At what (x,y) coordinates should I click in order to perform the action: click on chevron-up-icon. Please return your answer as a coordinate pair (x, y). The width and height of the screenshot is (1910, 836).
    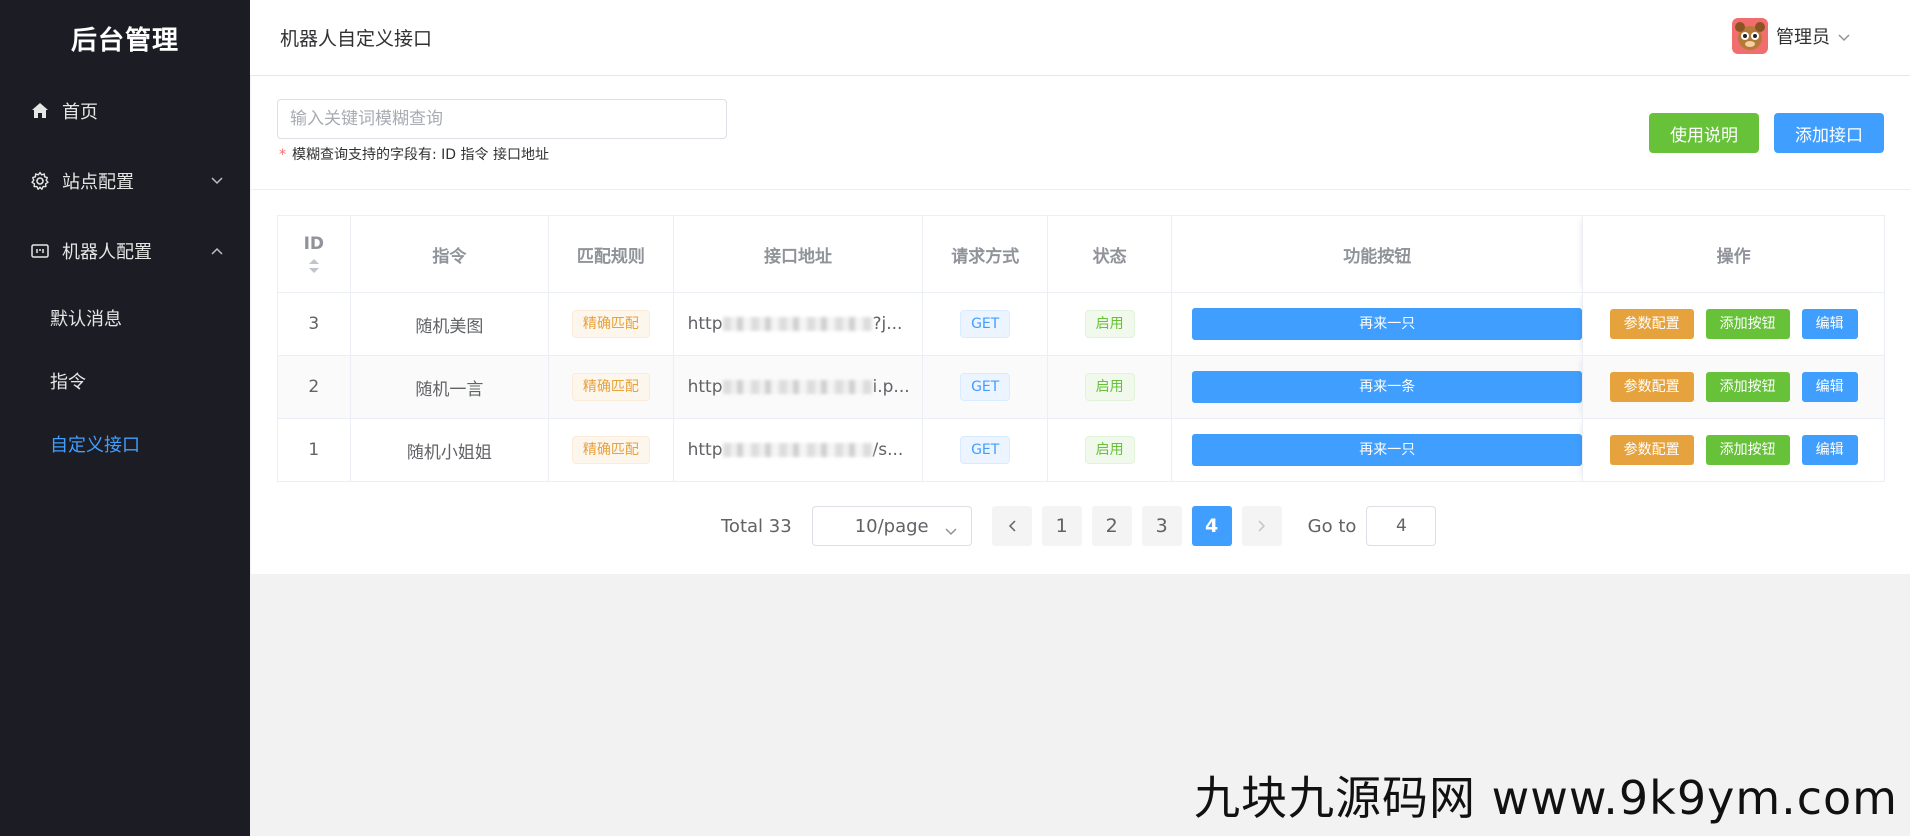
    Looking at the image, I should click on (217, 251).